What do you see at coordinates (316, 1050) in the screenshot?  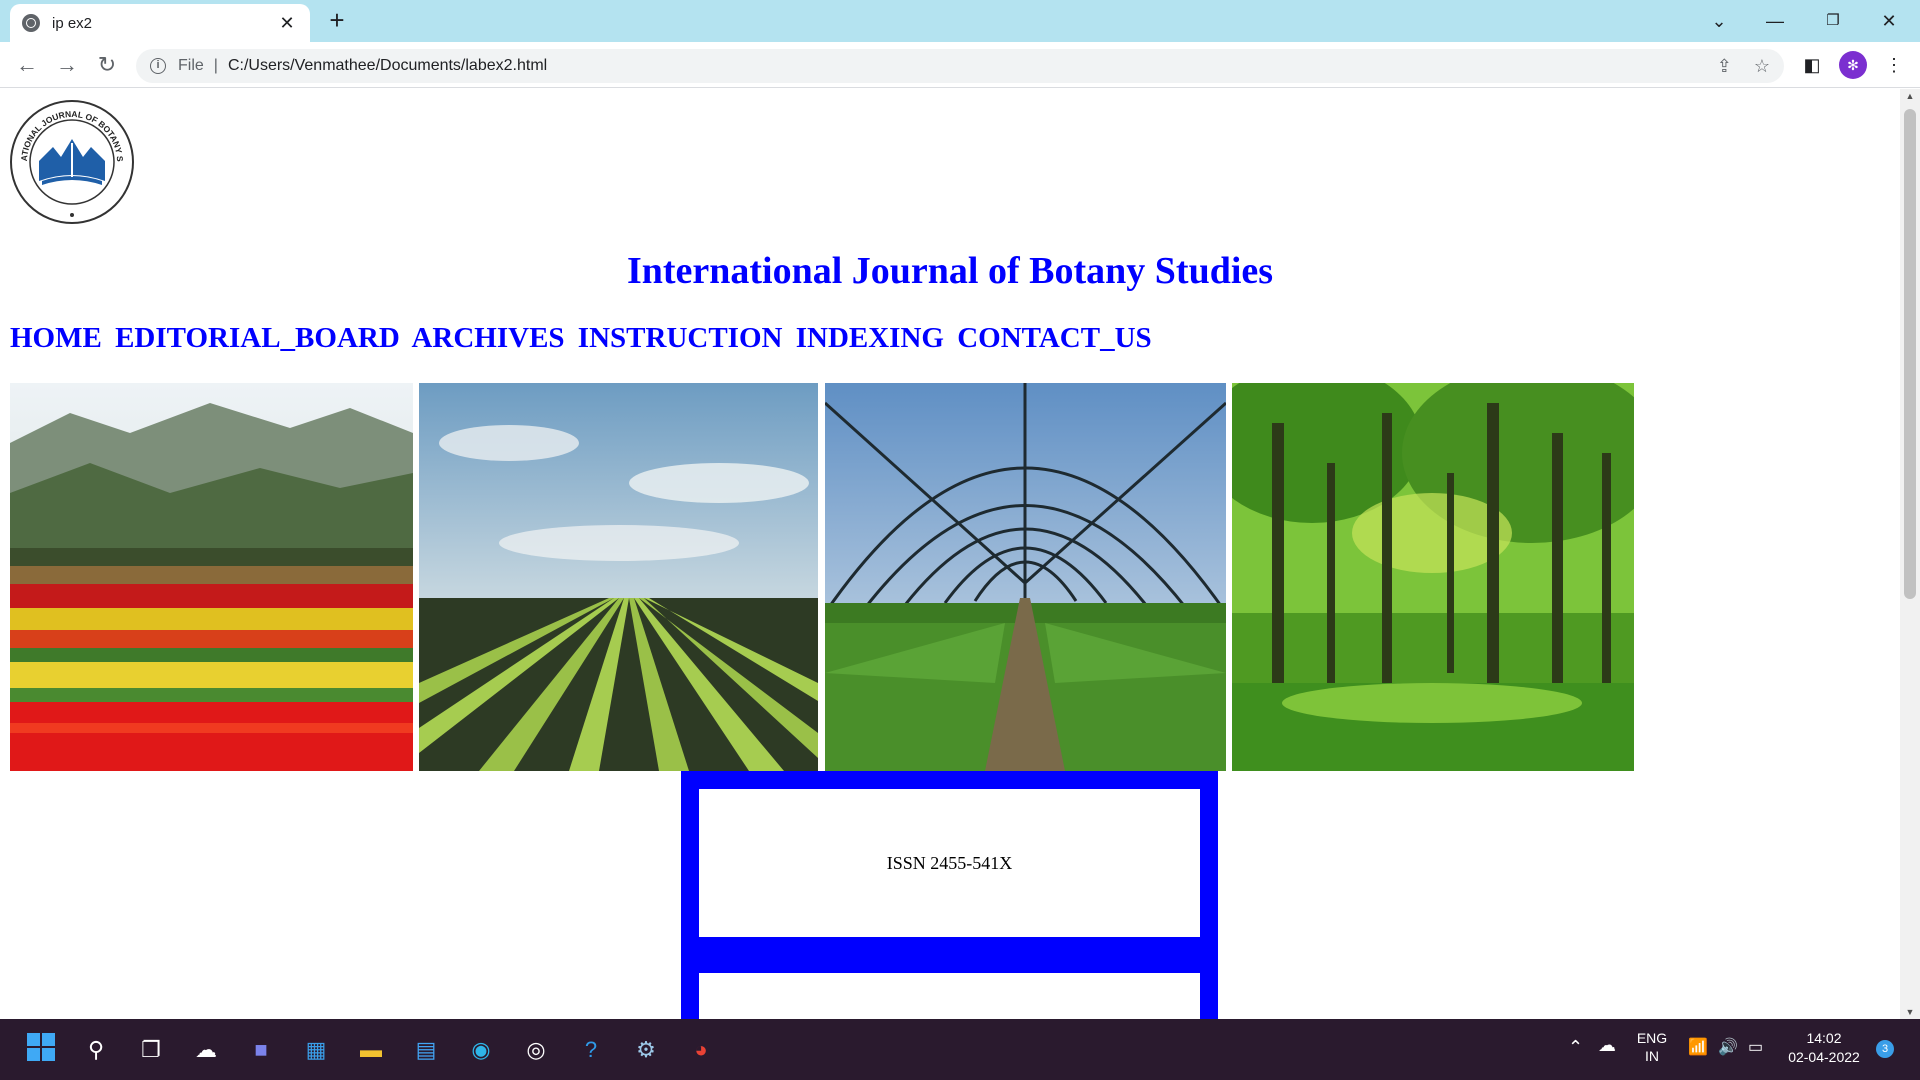 I see `microsoft-store-icon: ▦` at bounding box center [316, 1050].